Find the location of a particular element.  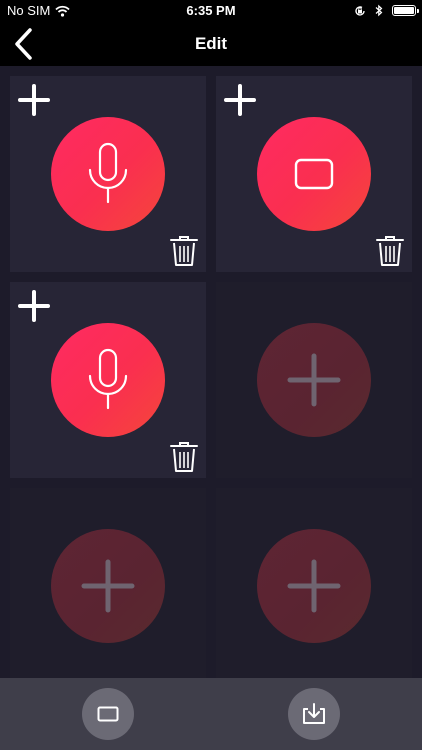

layout-button is located at coordinates (108, 714).